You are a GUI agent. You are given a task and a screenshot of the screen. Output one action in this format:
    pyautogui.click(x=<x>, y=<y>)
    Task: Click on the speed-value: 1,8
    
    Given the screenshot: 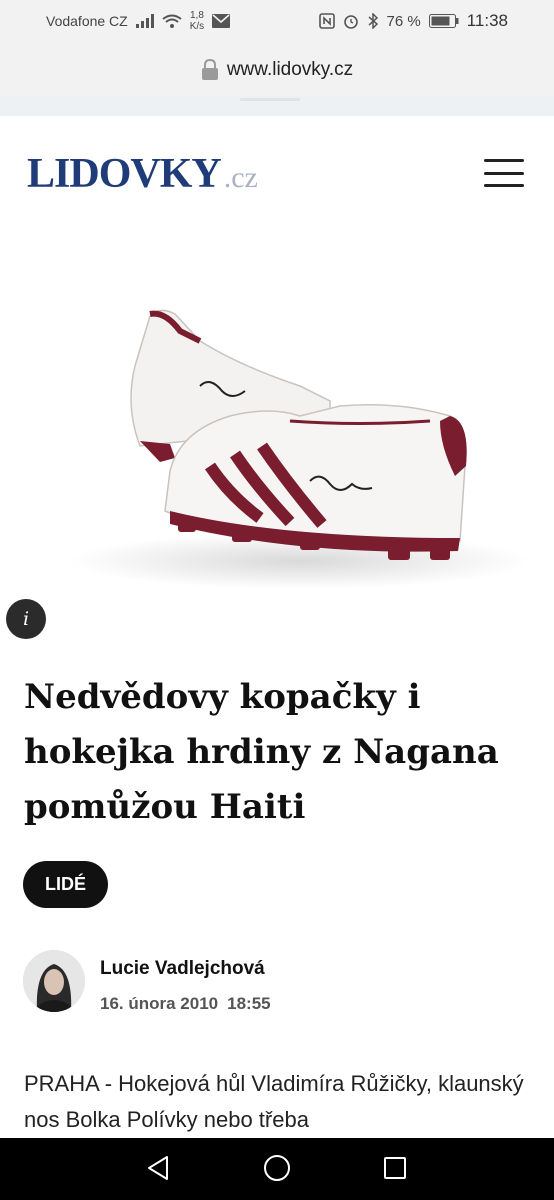 What is the action you would take?
    pyautogui.click(x=197, y=15)
    